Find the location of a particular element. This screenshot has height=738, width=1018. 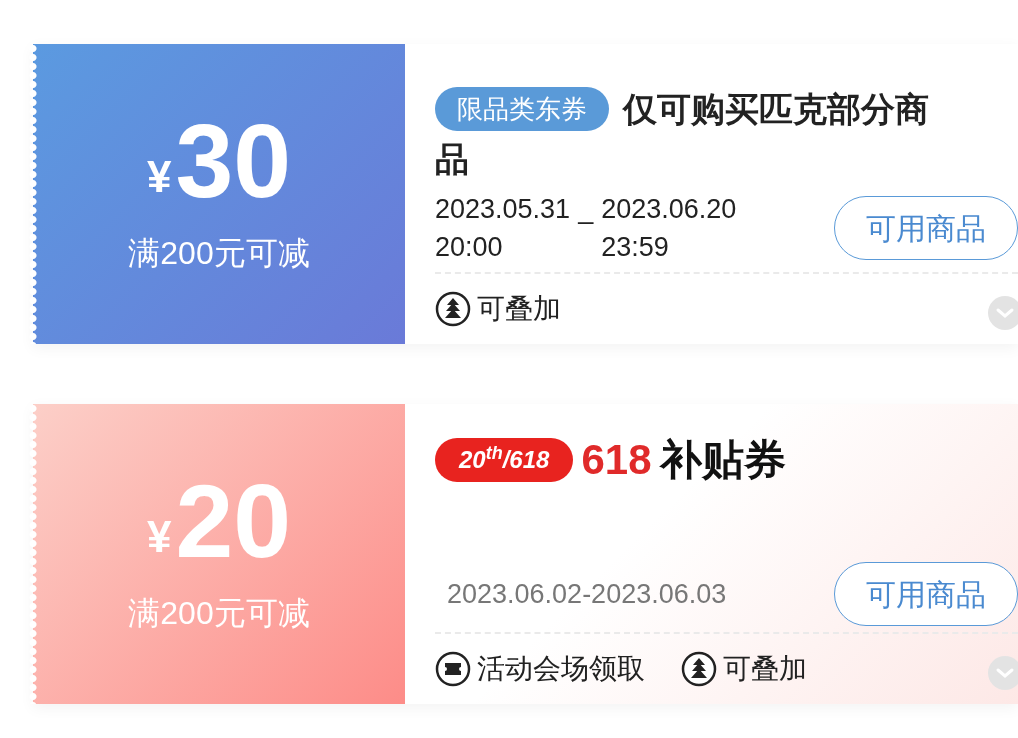

date-range: 2023.06.02-2023.06.03 is located at coordinates (587, 594).